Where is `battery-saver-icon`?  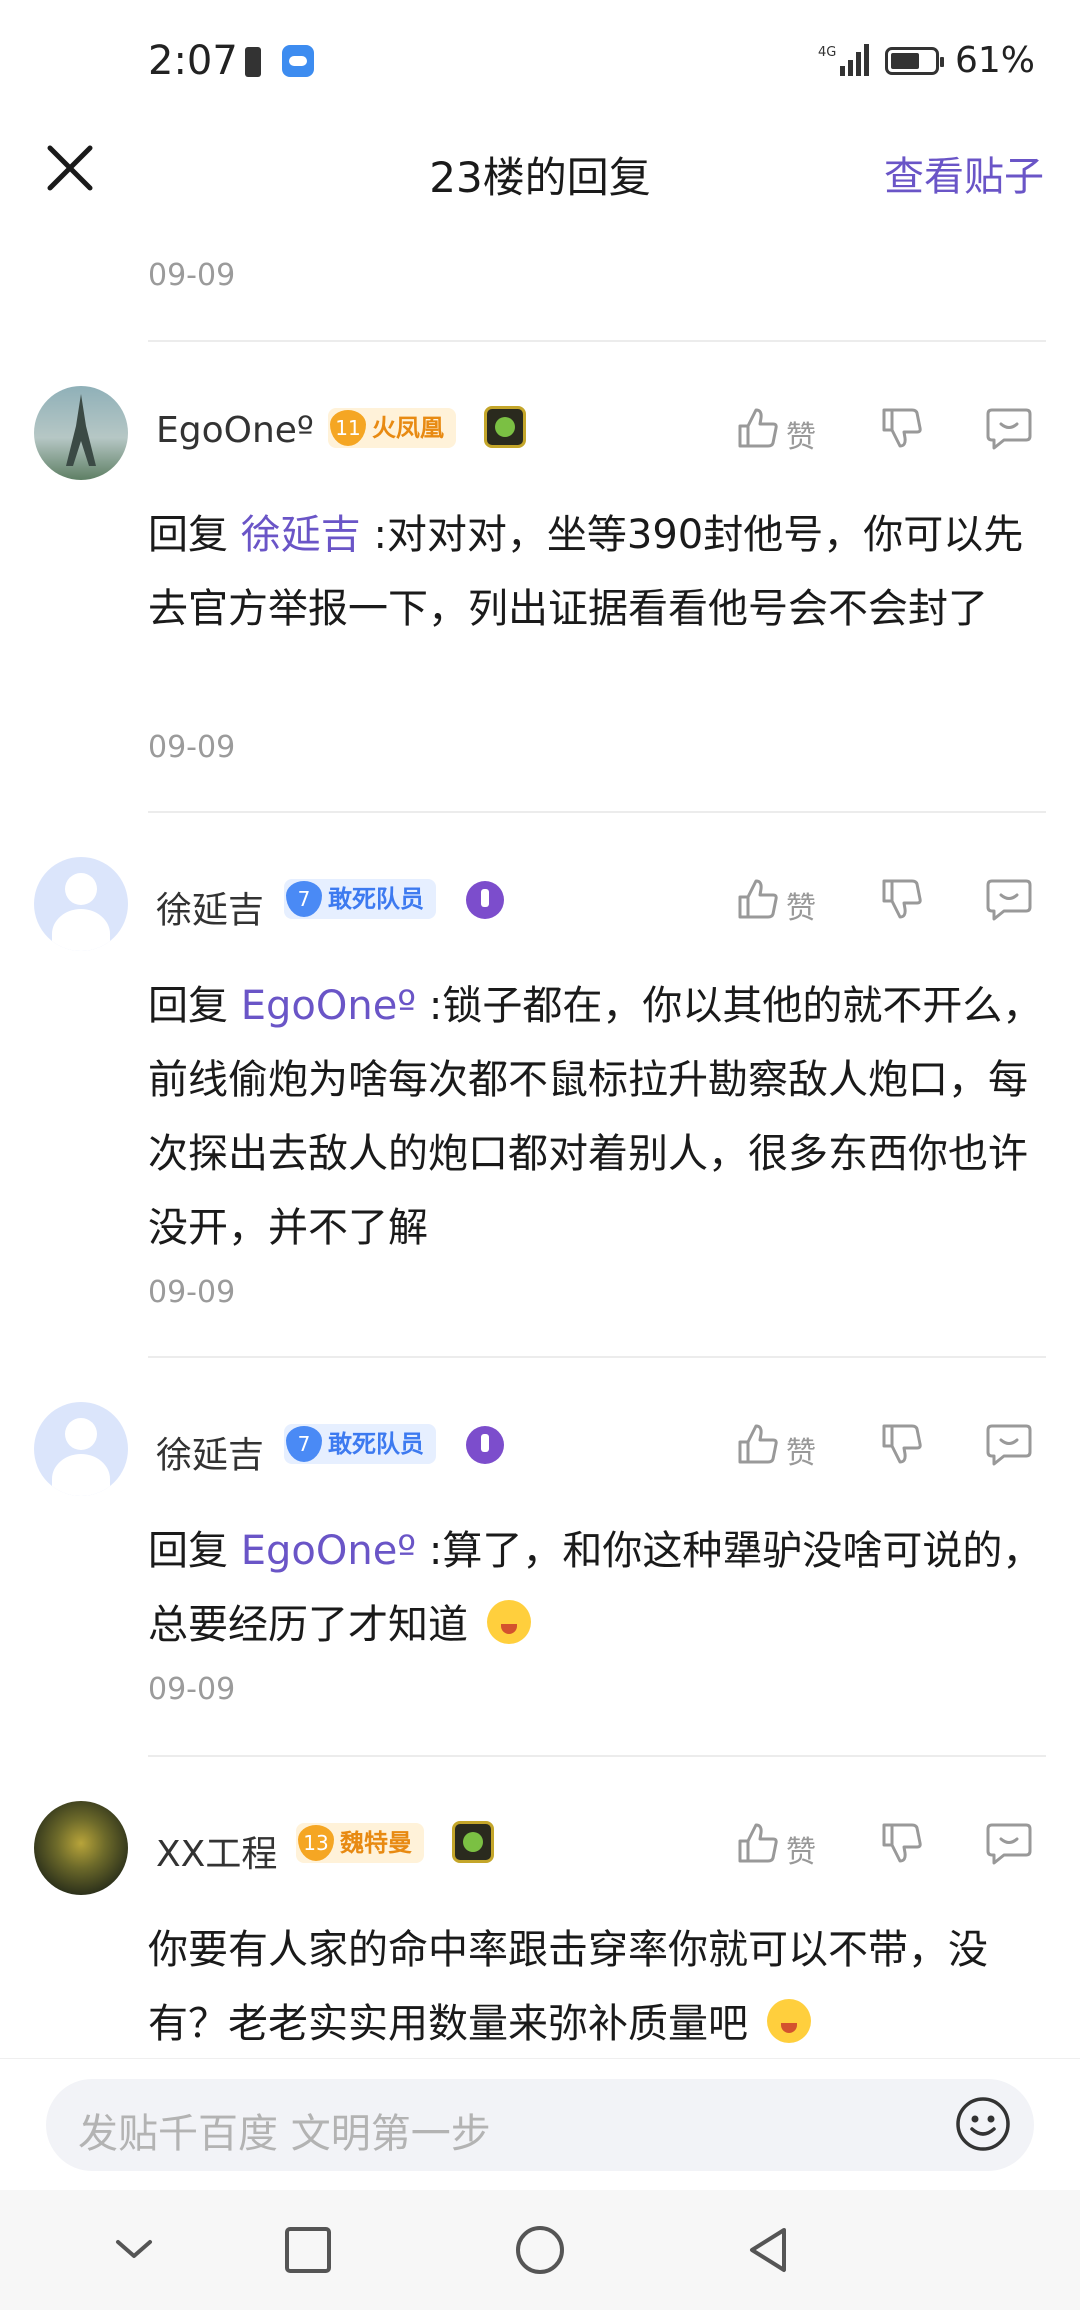
battery-saver-icon is located at coordinates (253, 62).